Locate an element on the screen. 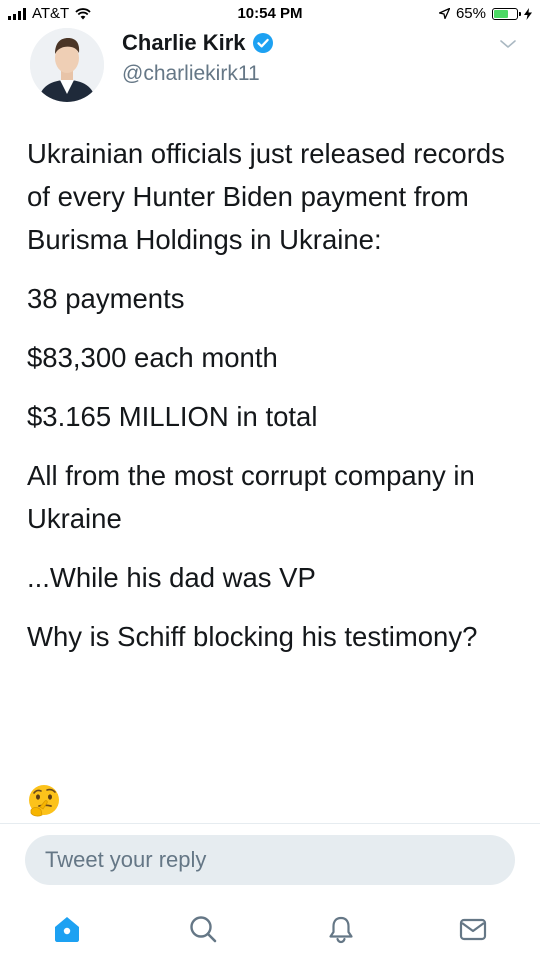 The height and width of the screenshot is (960, 540). location-arrow-icon is located at coordinates (444, 13).